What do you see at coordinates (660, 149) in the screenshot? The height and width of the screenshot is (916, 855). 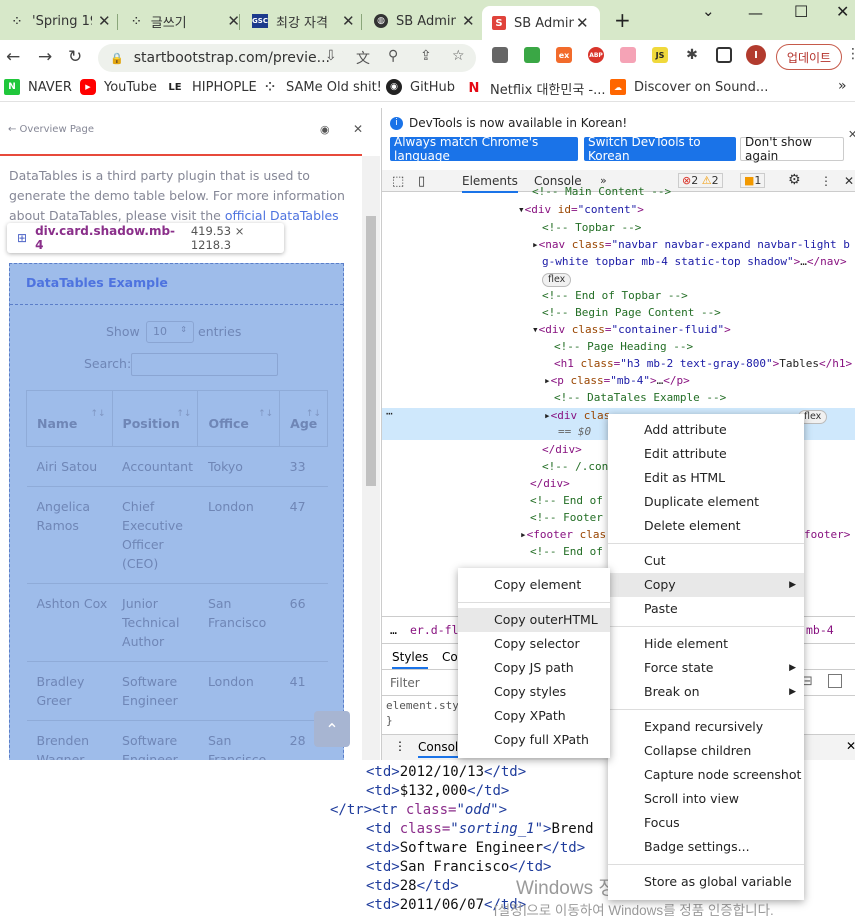 I see `switch-korean-button: Switch DevTools to Korean` at bounding box center [660, 149].